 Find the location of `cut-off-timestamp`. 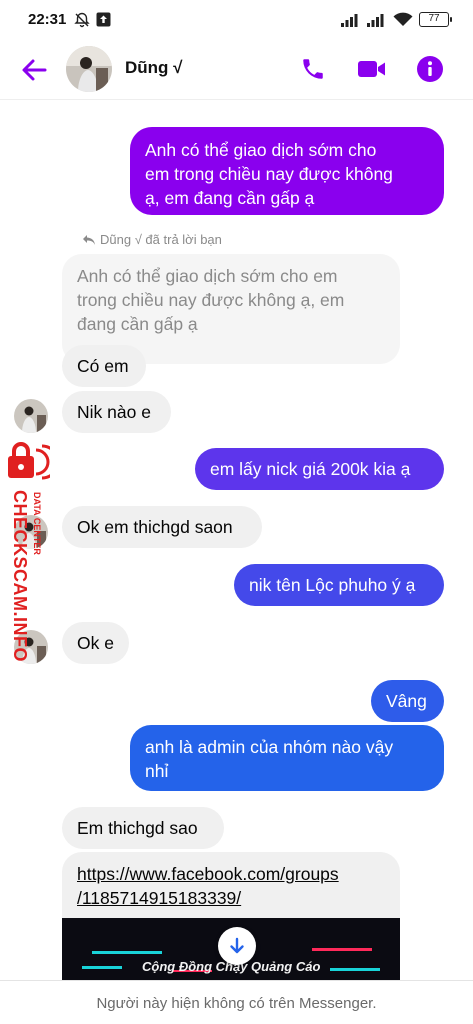

cut-off-timestamp is located at coordinates (237, 98).